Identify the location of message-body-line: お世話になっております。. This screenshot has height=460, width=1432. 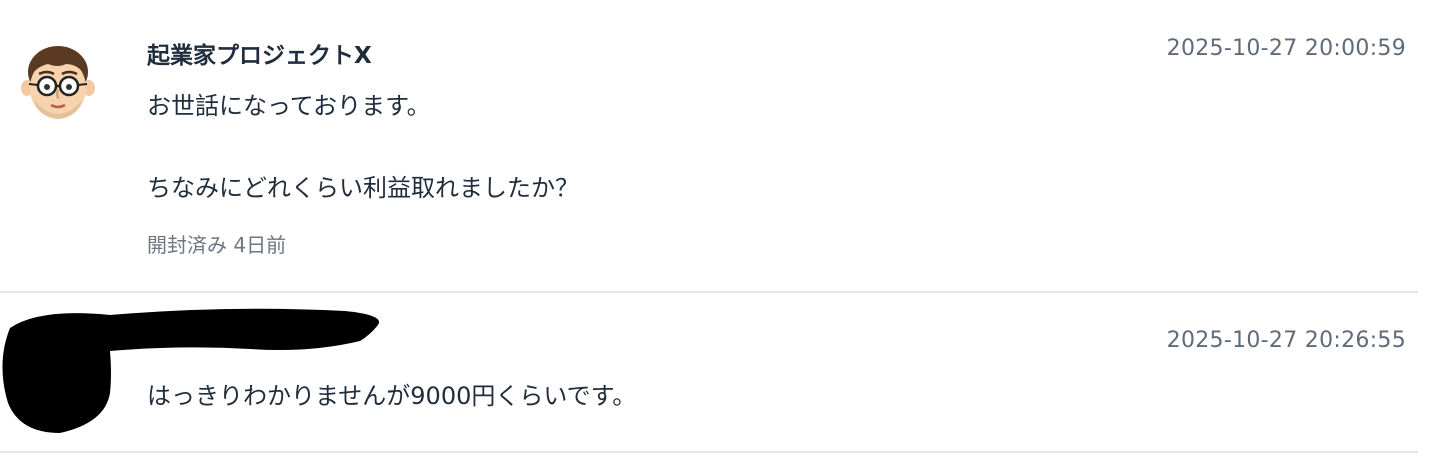
(289, 106).